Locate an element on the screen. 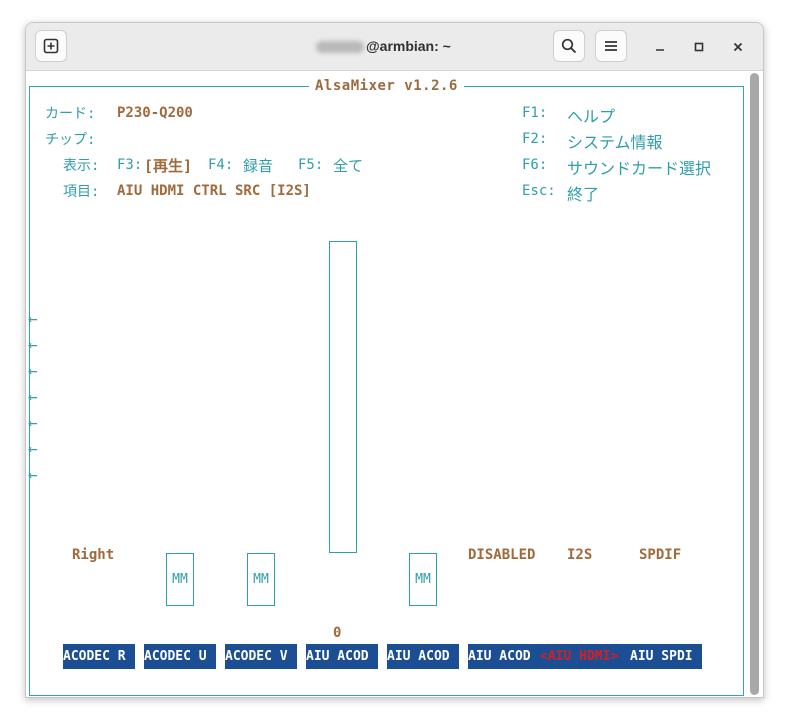 The image size is (788, 725). search-button is located at coordinates (569, 46).